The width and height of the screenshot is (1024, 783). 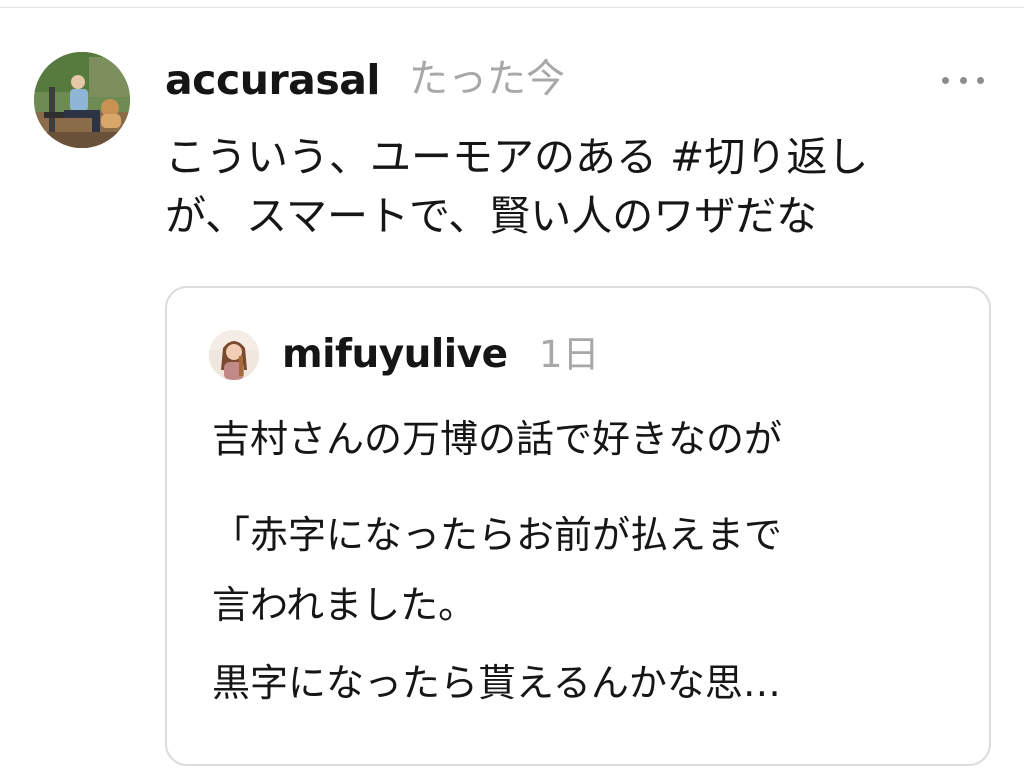 I want to click on user-avatar, so click(x=82, y=100).